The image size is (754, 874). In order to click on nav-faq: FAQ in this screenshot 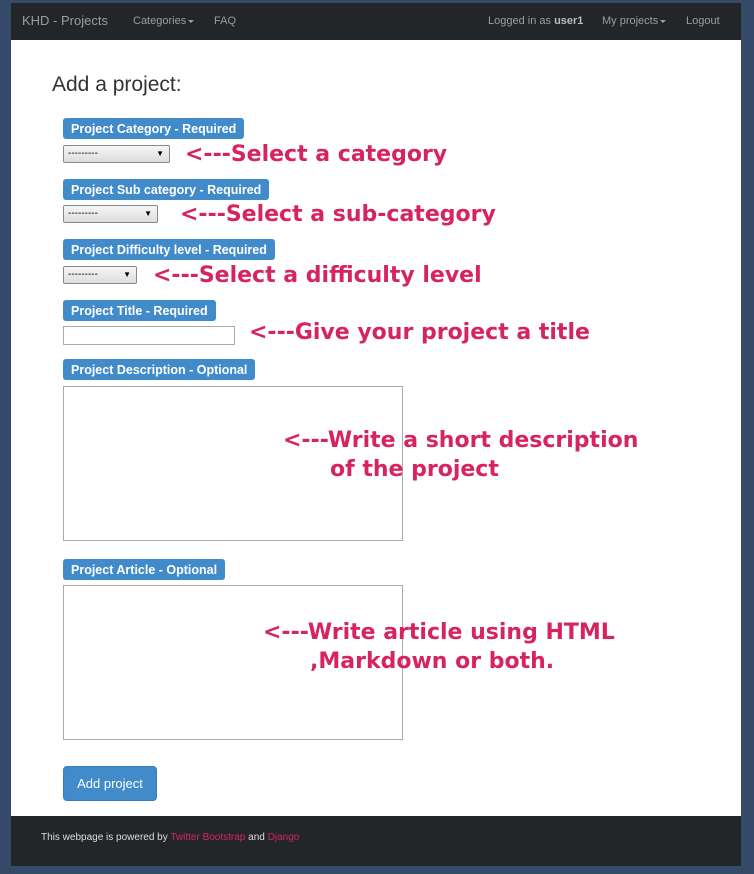, I will do `click(225, 21)`.